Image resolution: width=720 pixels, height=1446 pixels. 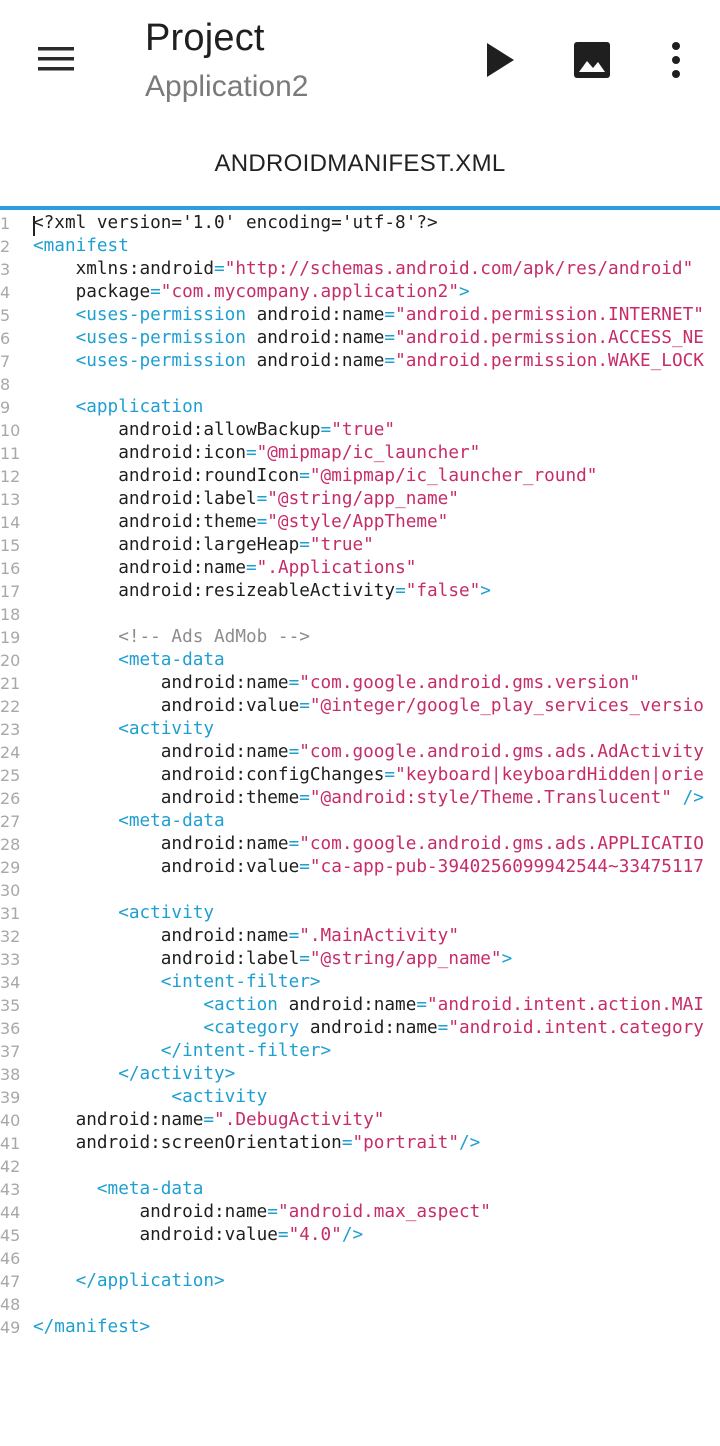 I want to click on code-token: "@string/app_name", so click(x=363, y=499).